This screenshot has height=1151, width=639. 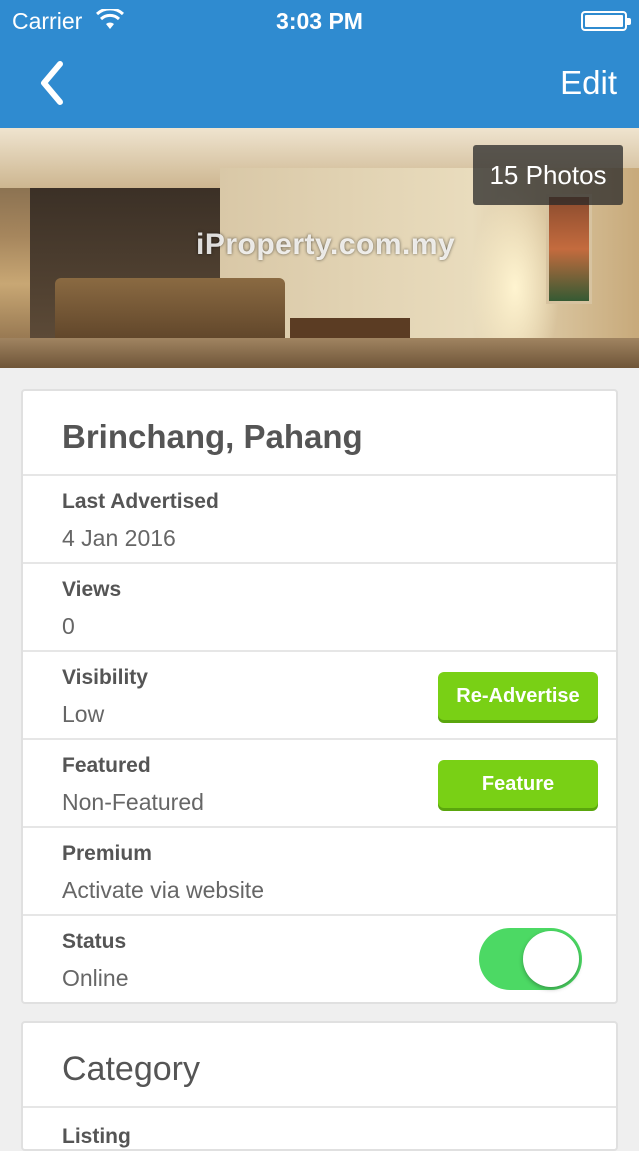 I want to click on row-value: Low, so click(x=83, y=714).